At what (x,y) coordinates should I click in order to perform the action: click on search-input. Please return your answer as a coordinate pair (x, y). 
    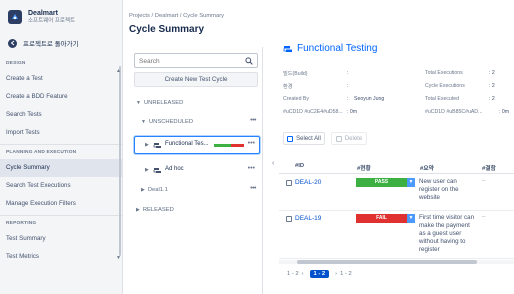
    Looking at the image, I should click on (189, 61).